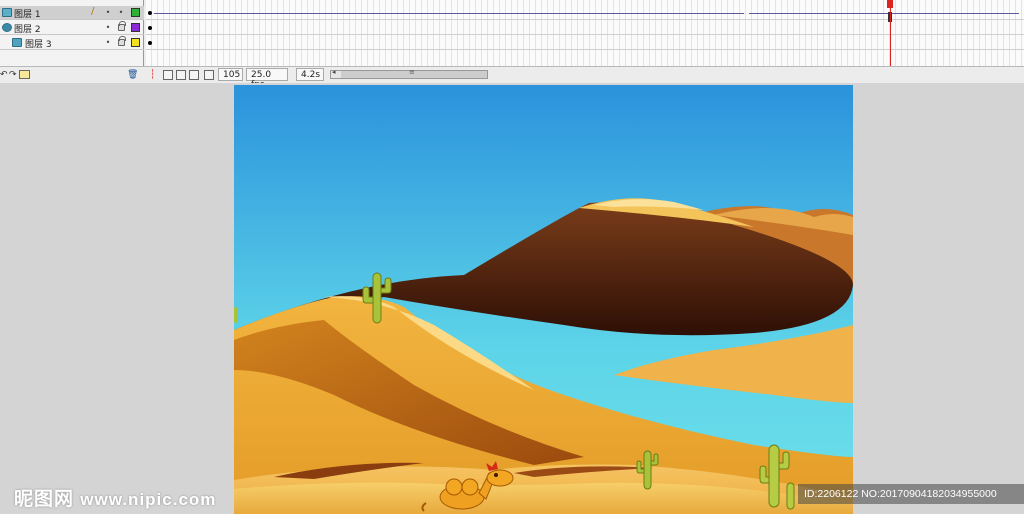 Image resolution: width=1024 pixels, height=514 pixels. Describe the element at coordinates (72, 13) in the screenshot. I see `layer-row-1: 图层 1 / • •` at that location.